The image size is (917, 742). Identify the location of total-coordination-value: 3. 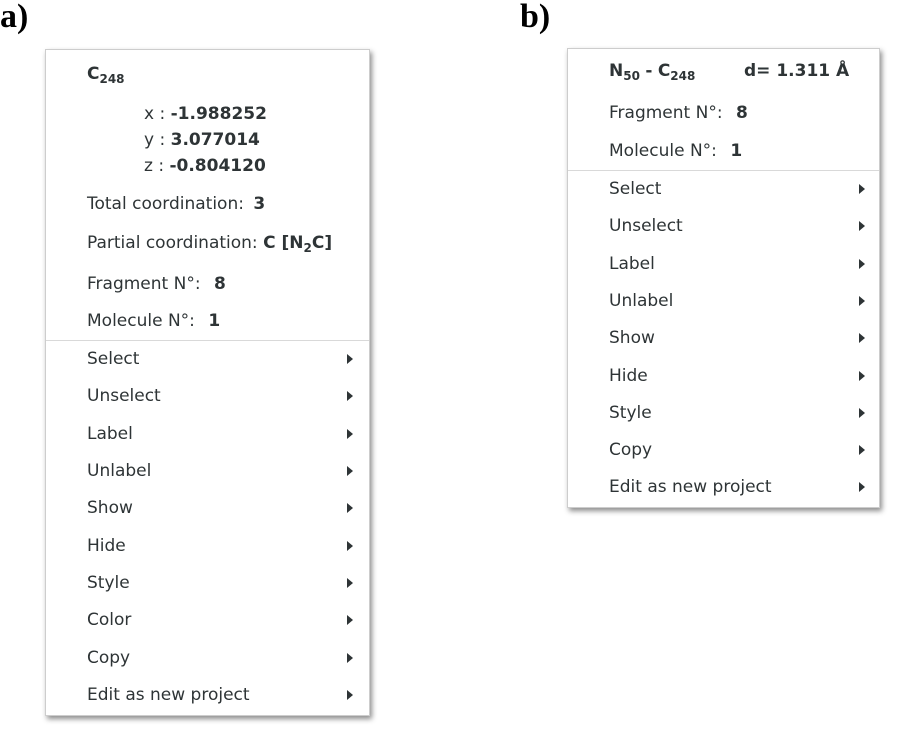
(259, 204).